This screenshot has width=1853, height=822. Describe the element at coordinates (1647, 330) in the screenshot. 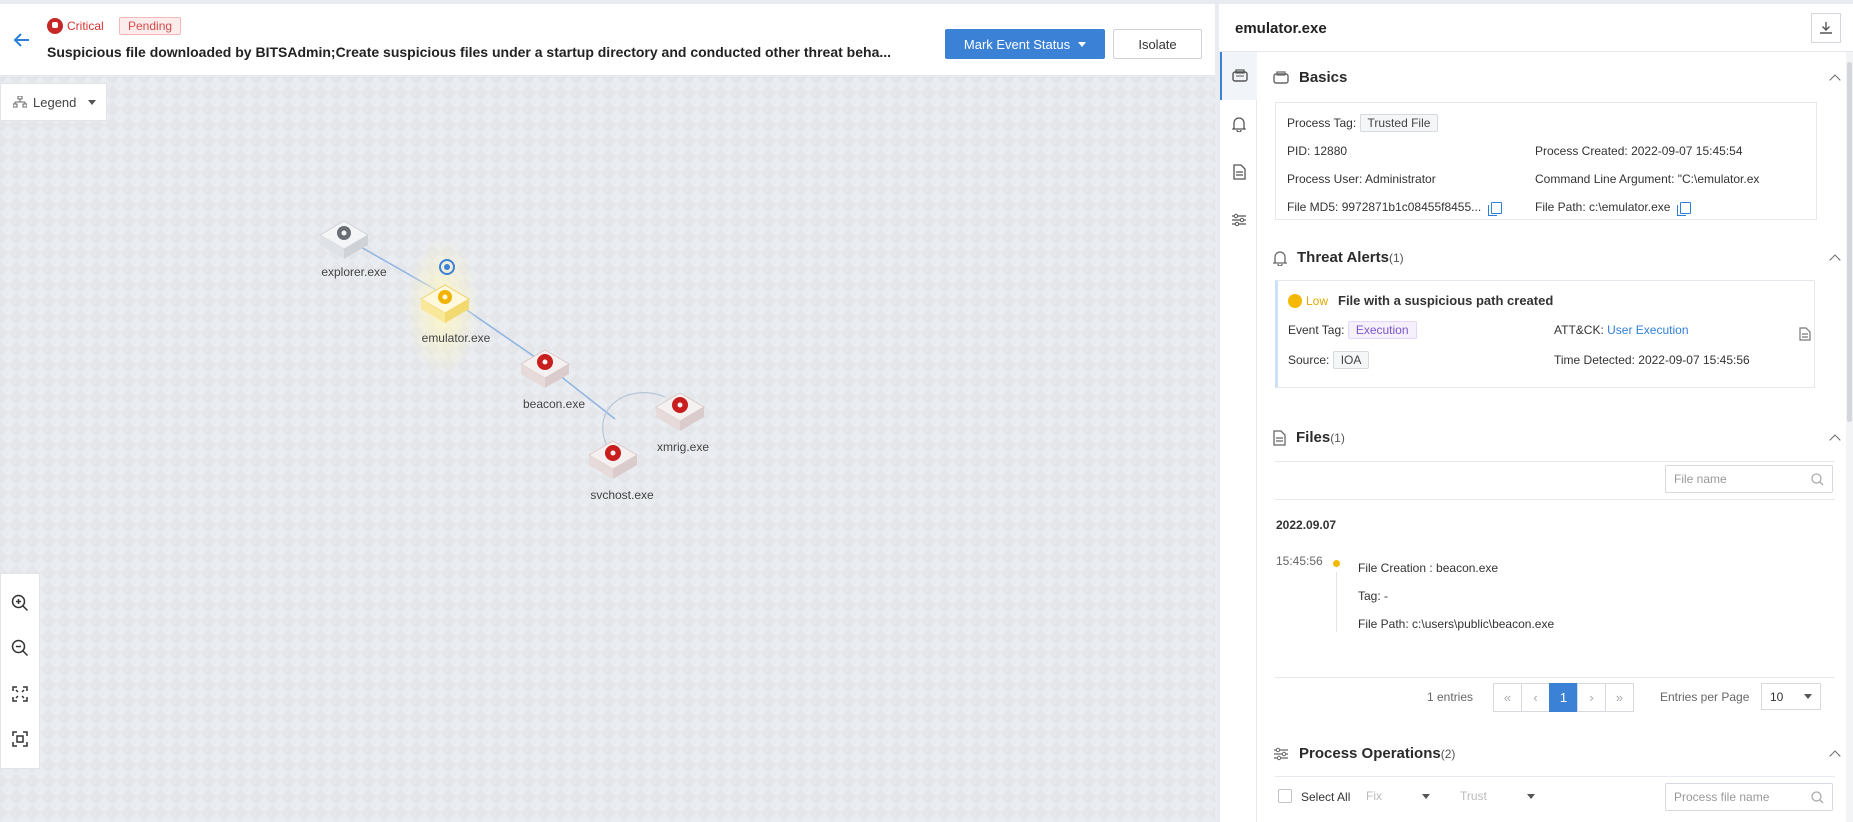

I see `attck-link: User Execution` at that location.